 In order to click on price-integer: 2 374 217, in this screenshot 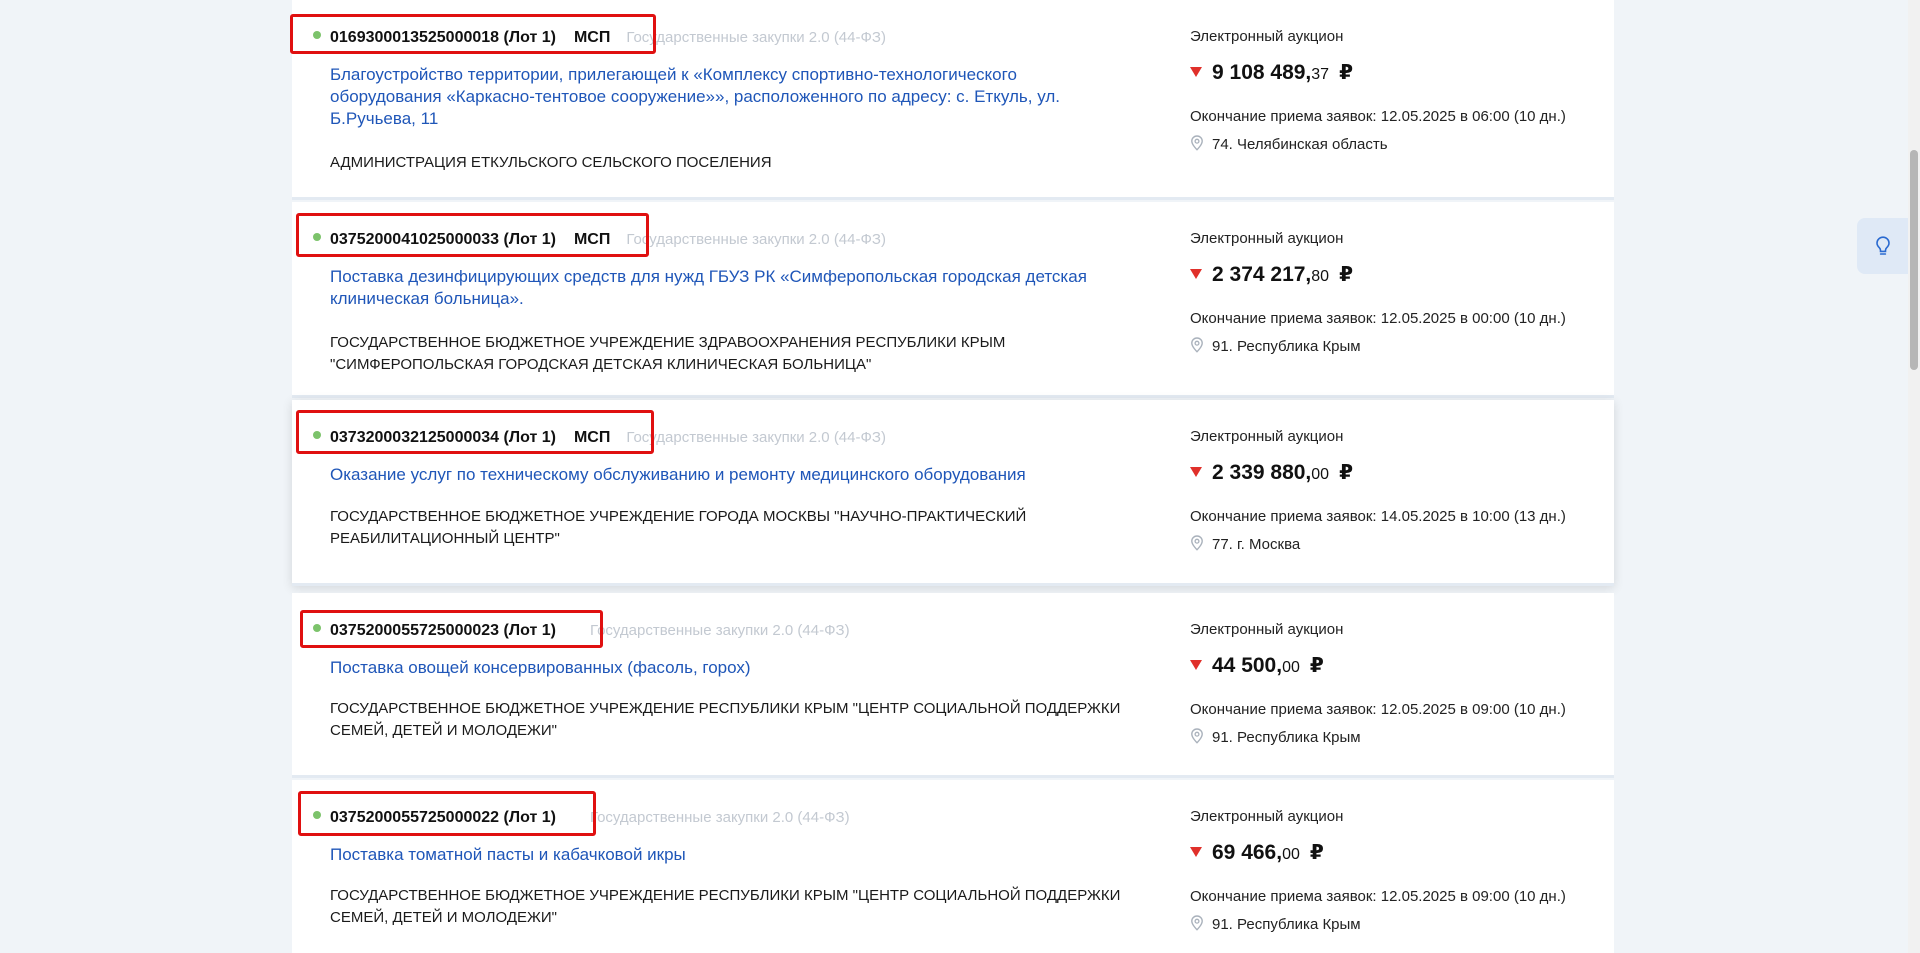, I will do `click(1262, 274)`.